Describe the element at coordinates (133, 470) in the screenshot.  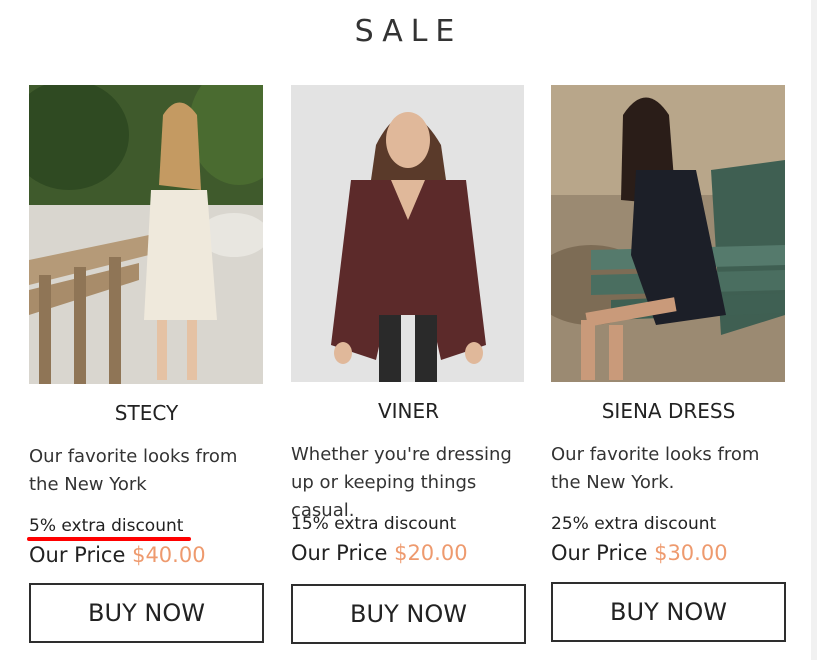
I see `product-description: Our favorite looks from the New York` at that location.